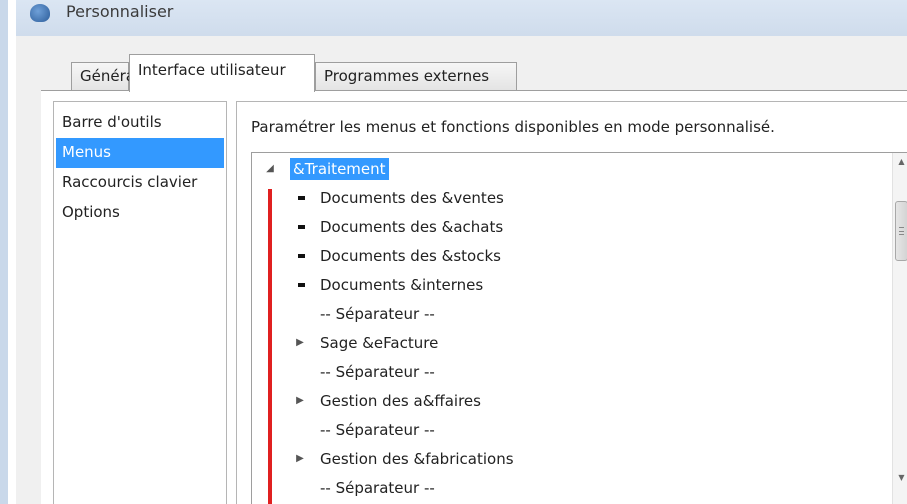 This screenshot has width=907, height=504. Describe the element at coordinates (410, 256) in the screenshot. I see `tree-item-label: Documents des &stocks` at that location.